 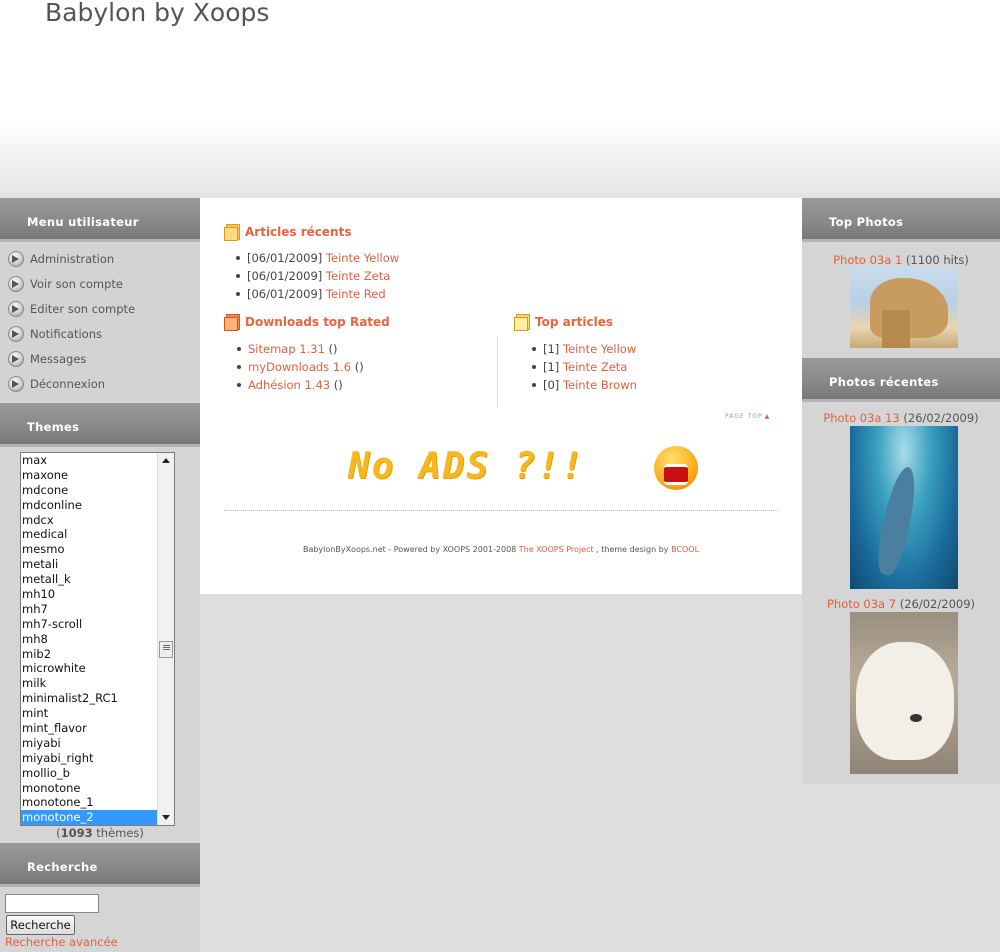 What do you see at coordinates (317, 321) in the screenshot?
I see `downloads-title-text: Downloads top Rated` at bounding box center [317, 321].